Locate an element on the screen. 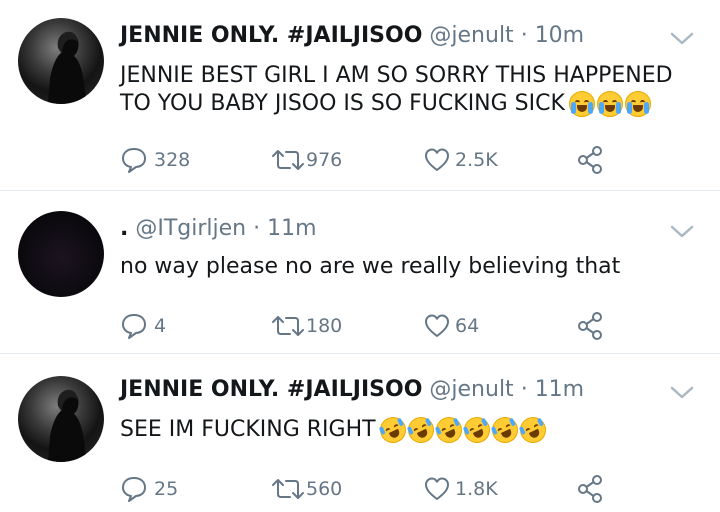  like-button: 1.8K is located at coordinates (460, 489).